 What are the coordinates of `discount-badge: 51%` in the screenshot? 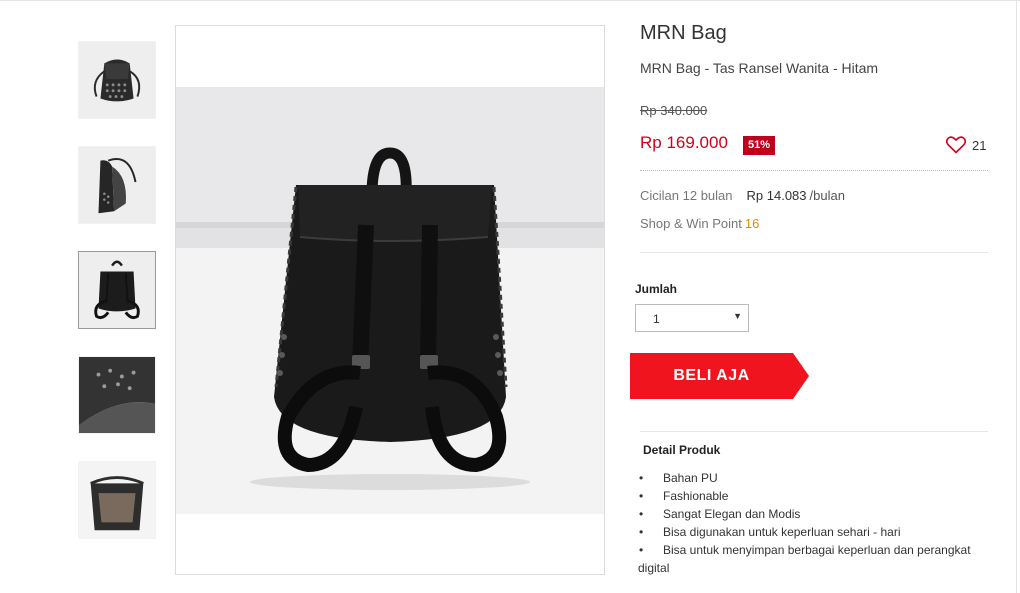 It's located at (759, 145).